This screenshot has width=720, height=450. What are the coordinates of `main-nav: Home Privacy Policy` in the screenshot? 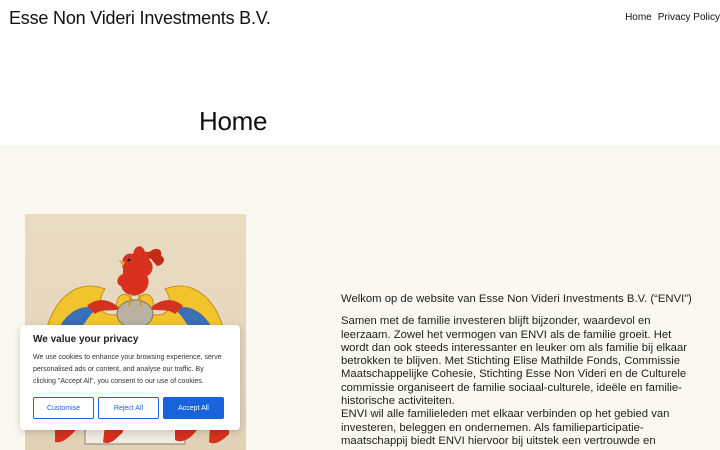 It's located at (672, 17).